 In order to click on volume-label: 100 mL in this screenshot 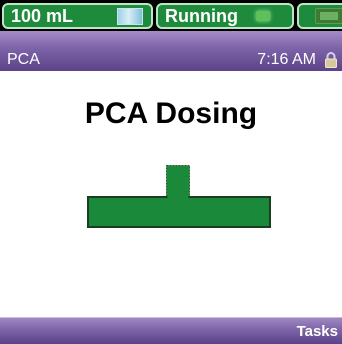, I will do `click(42, 16)`.